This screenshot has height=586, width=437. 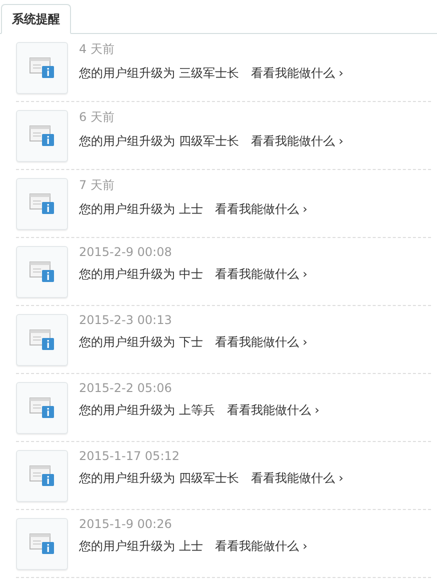 What do you see at coordinates (147, 410) in the screenshot?
I see `notice-message: 您的用户组升级为 上等兵` at bounding box center [147, 410].